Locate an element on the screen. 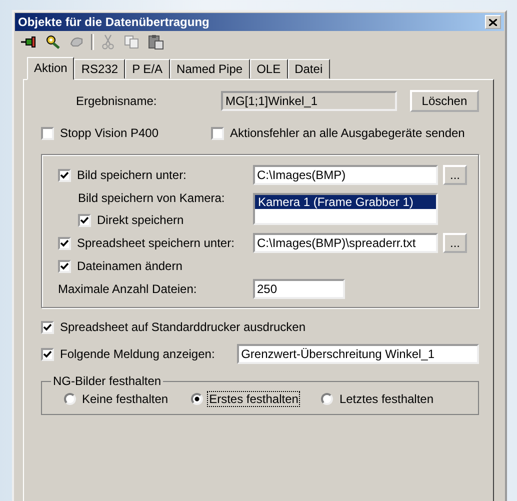 This screenshot has width=517, height=501. close-icon is located at coordinates (493, 22).